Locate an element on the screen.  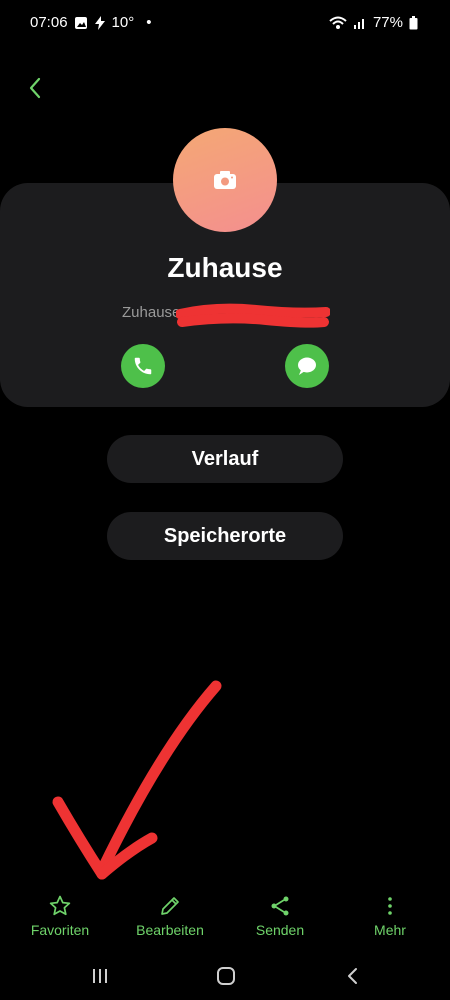
contact-name: Zuhause is located at coordinates (225, 267).